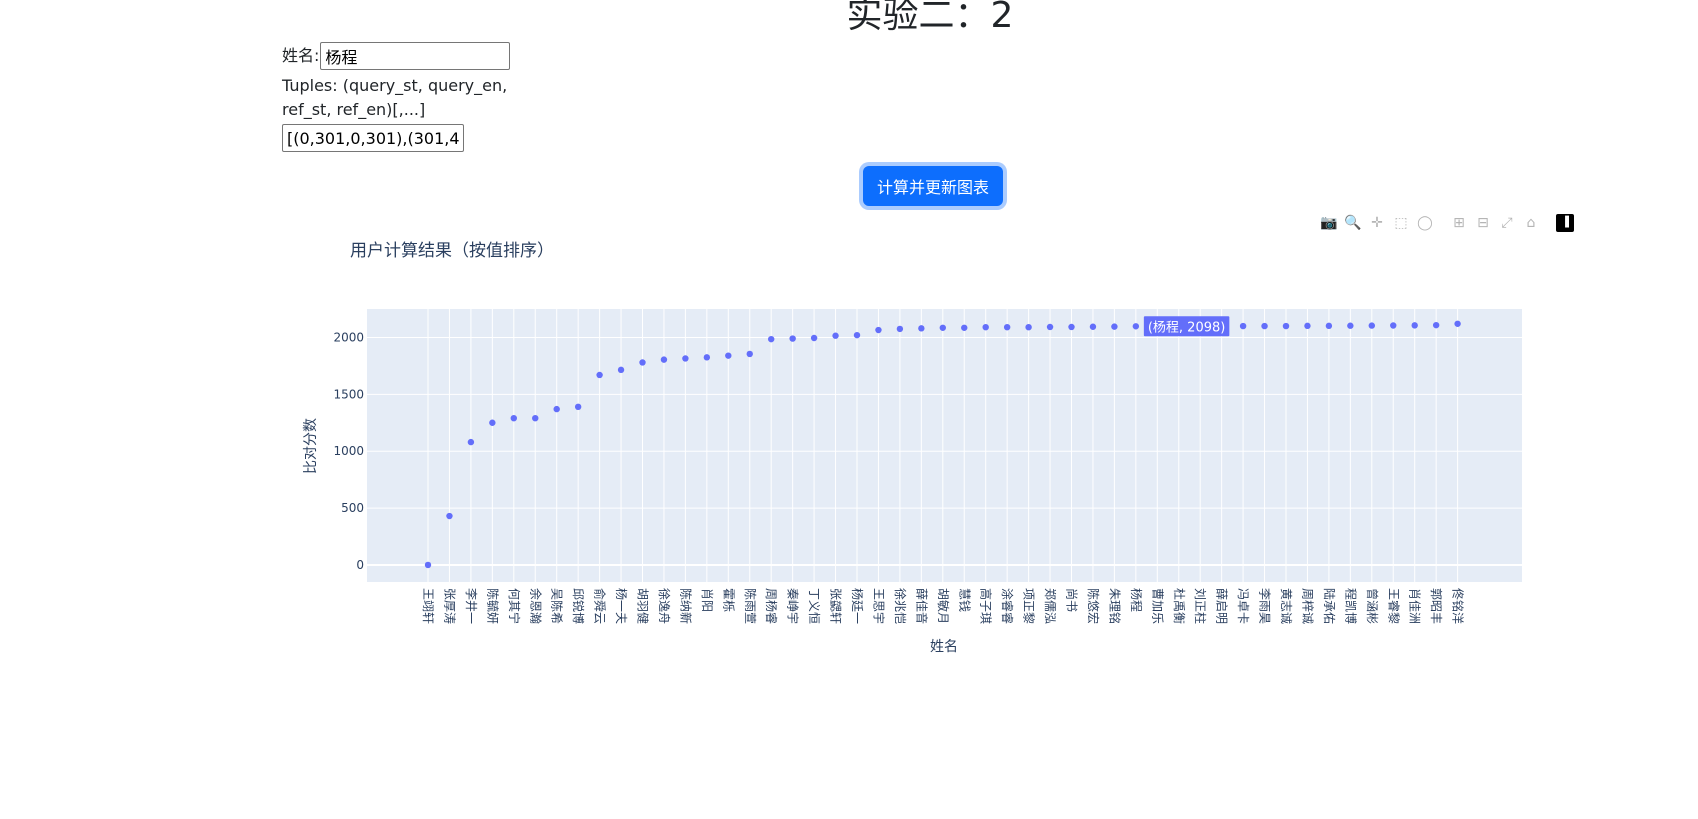 The image size is (1698, 819). Describe the element at coordinates (600, 606) in the screenshot. I see `x-tick-label: 俞舜云` at that location.